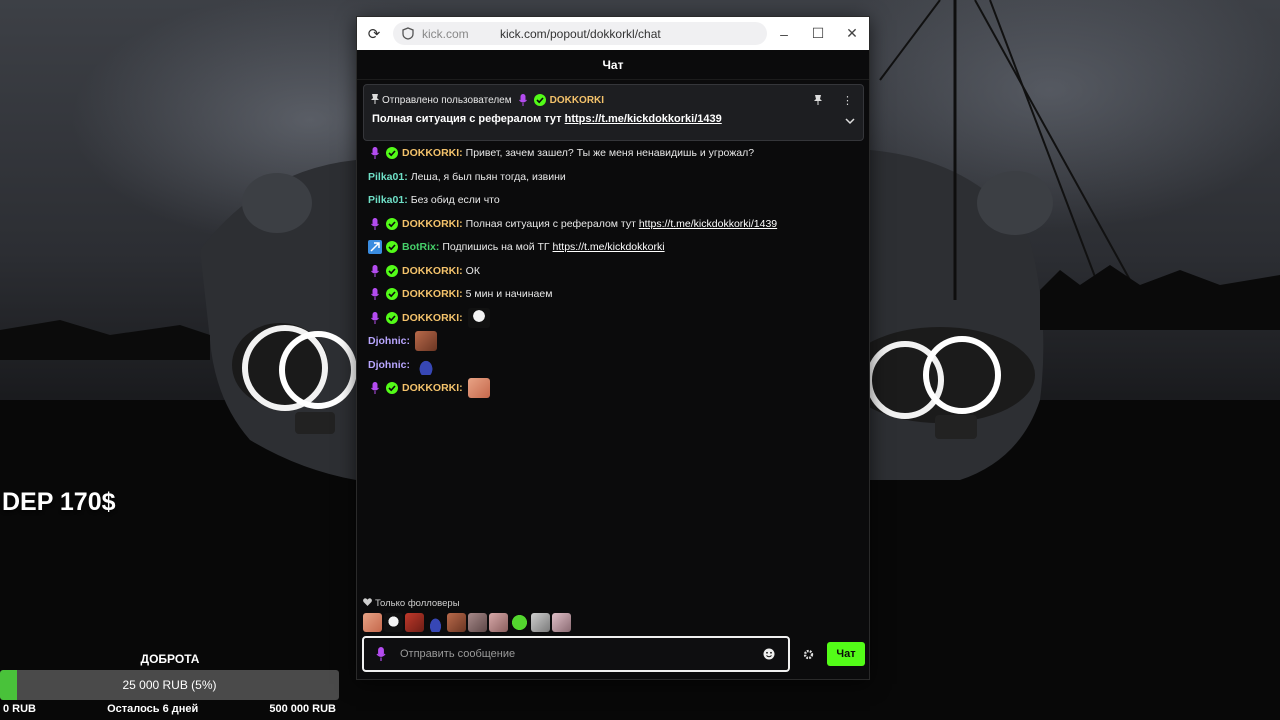 This screenshot has width=1280, height=720. What do you see at coordinates (488, 177) in the screenshot?
I see `message-text: Леша, я был пьян тогда, извини` at bounding box center [488, 177].